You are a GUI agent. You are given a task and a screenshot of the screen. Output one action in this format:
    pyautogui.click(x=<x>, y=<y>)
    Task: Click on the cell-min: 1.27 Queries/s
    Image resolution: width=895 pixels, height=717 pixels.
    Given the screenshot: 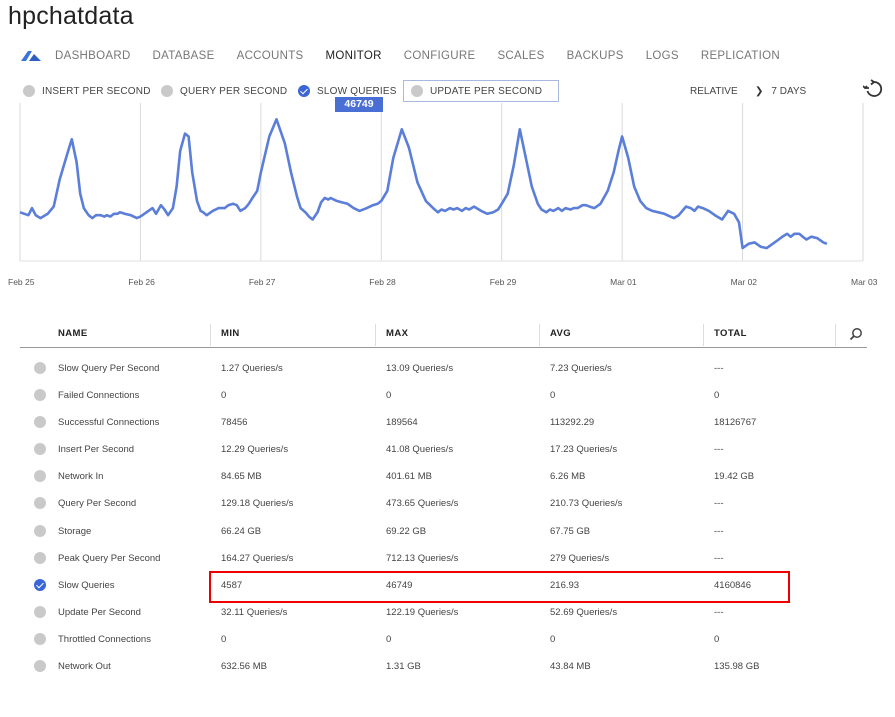 What is the action you would take?
    pyautogui.click(x=252, y=368)
    